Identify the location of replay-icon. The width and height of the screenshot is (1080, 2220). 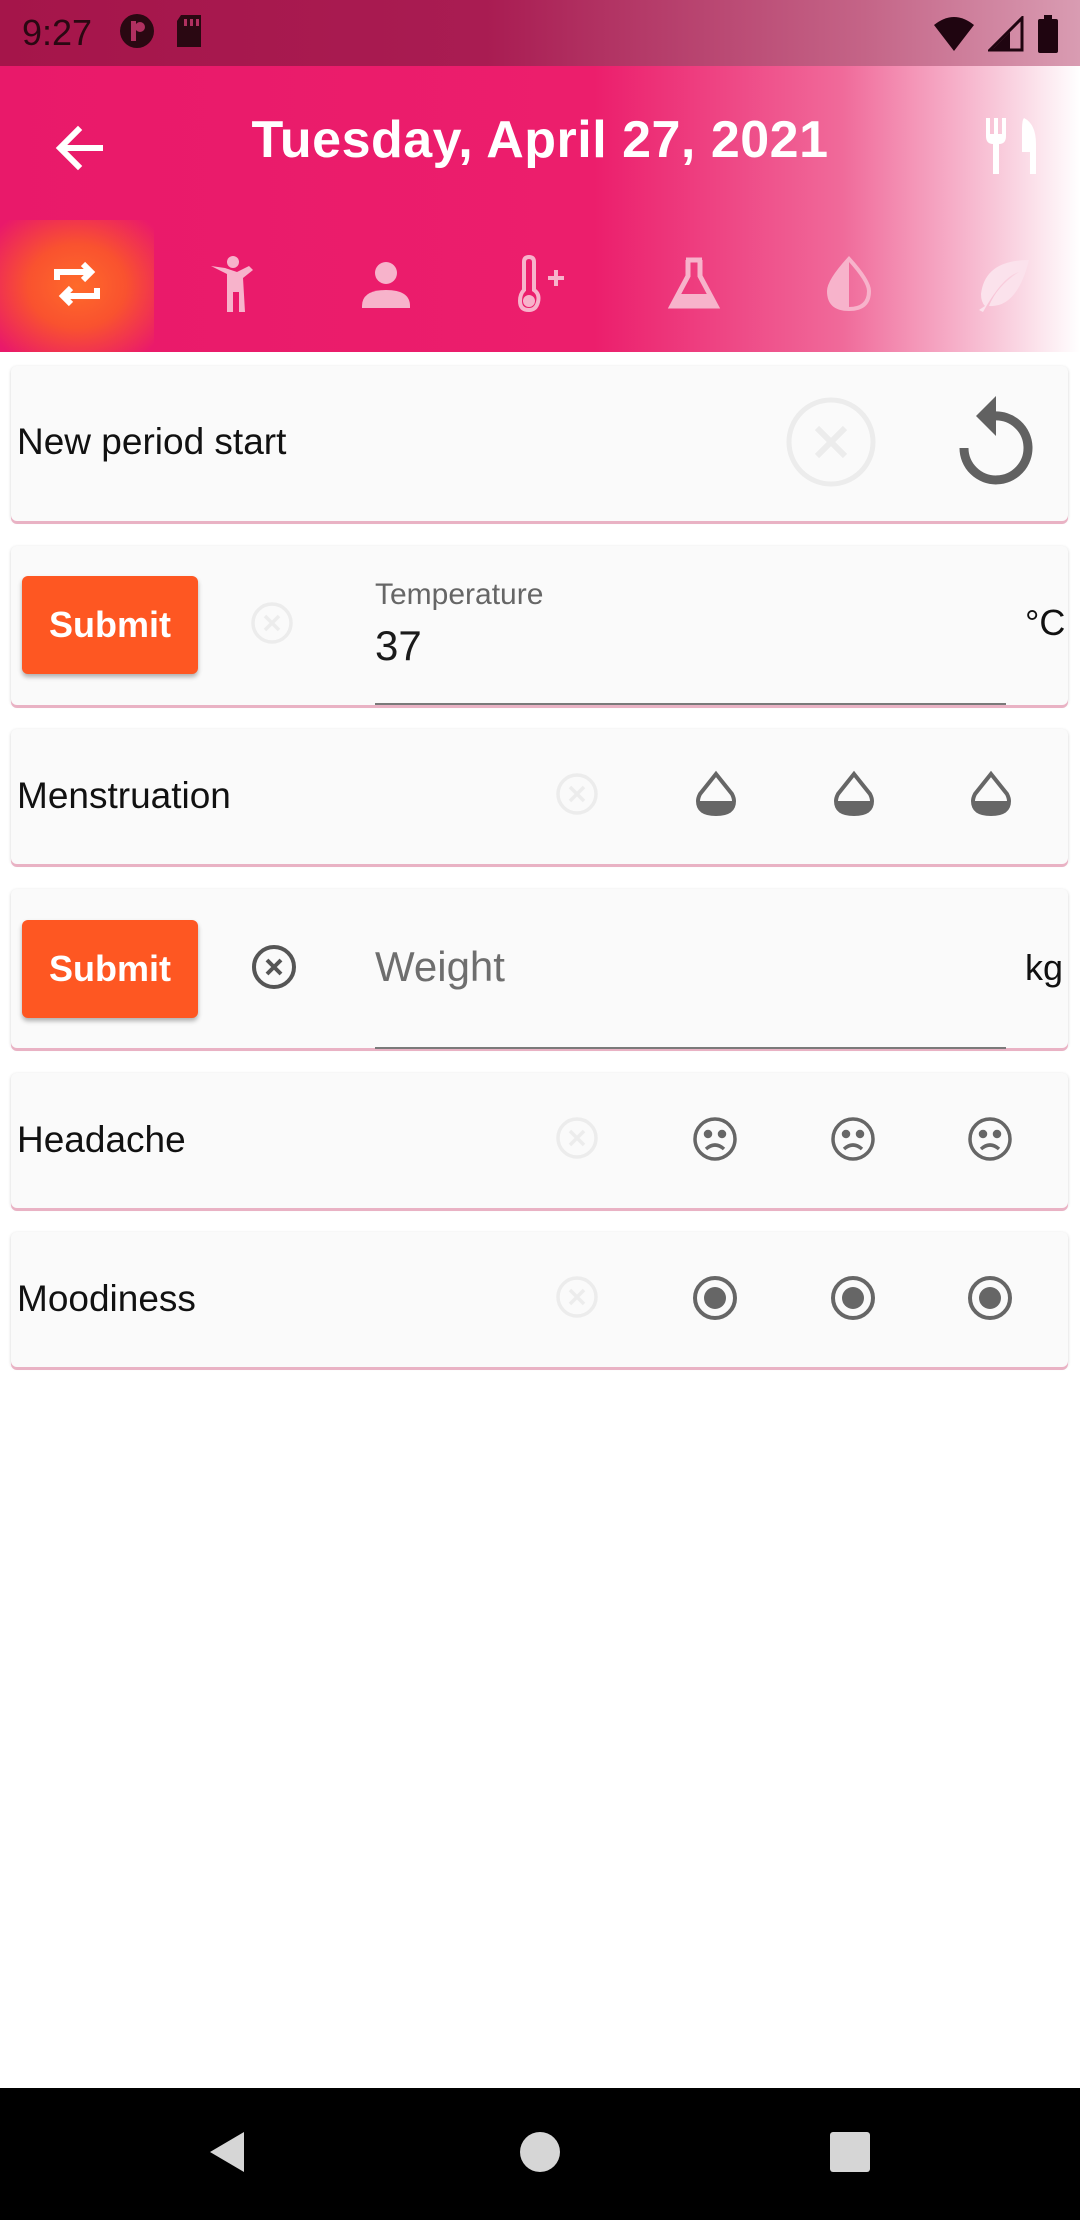
(997, 444).